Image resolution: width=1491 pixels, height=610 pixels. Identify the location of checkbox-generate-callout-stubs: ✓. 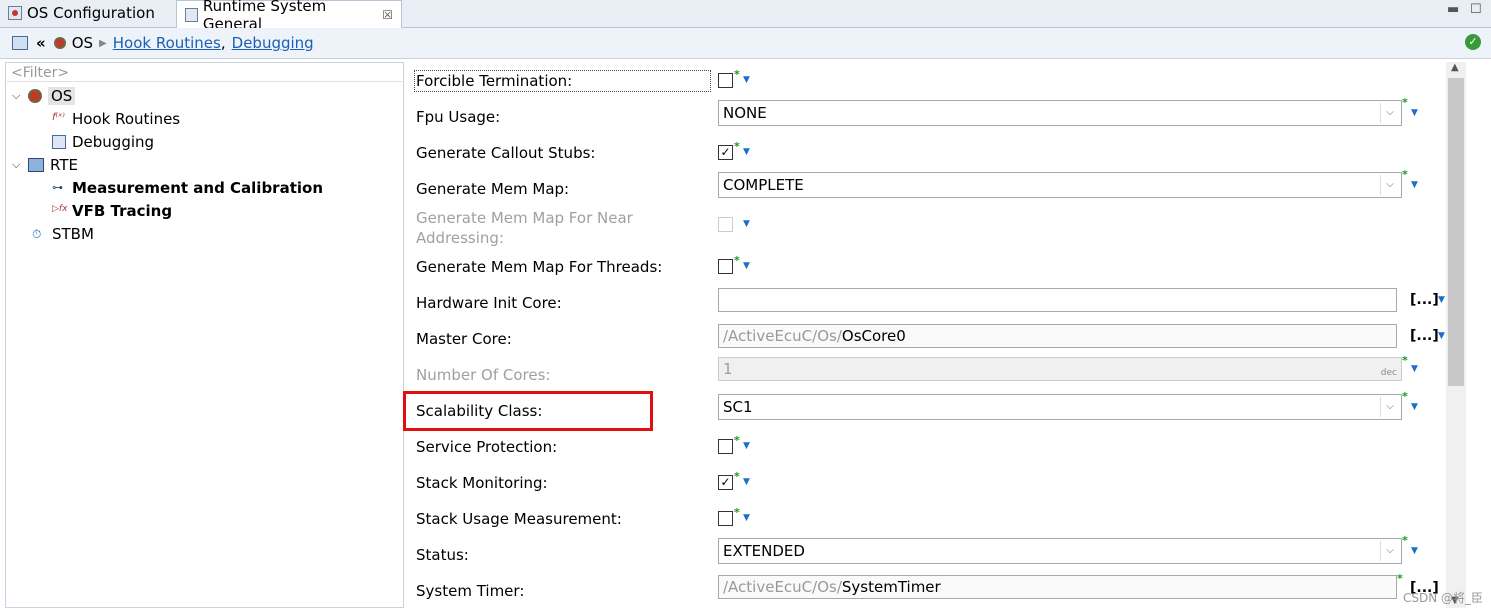
(725, 152).